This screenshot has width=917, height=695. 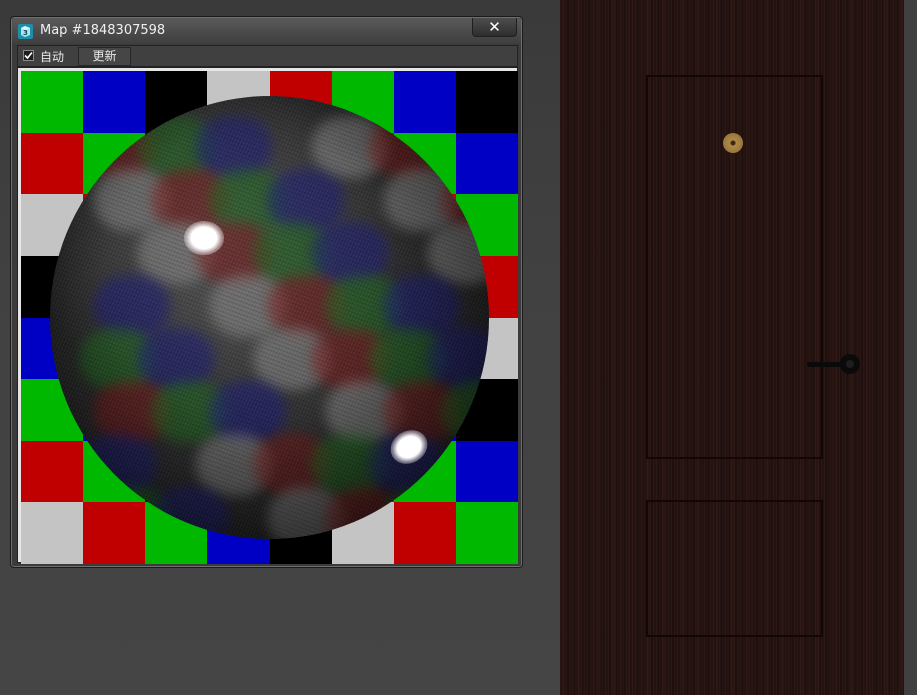 I want to click on update-button: 更新, so click(x=104, y=56).